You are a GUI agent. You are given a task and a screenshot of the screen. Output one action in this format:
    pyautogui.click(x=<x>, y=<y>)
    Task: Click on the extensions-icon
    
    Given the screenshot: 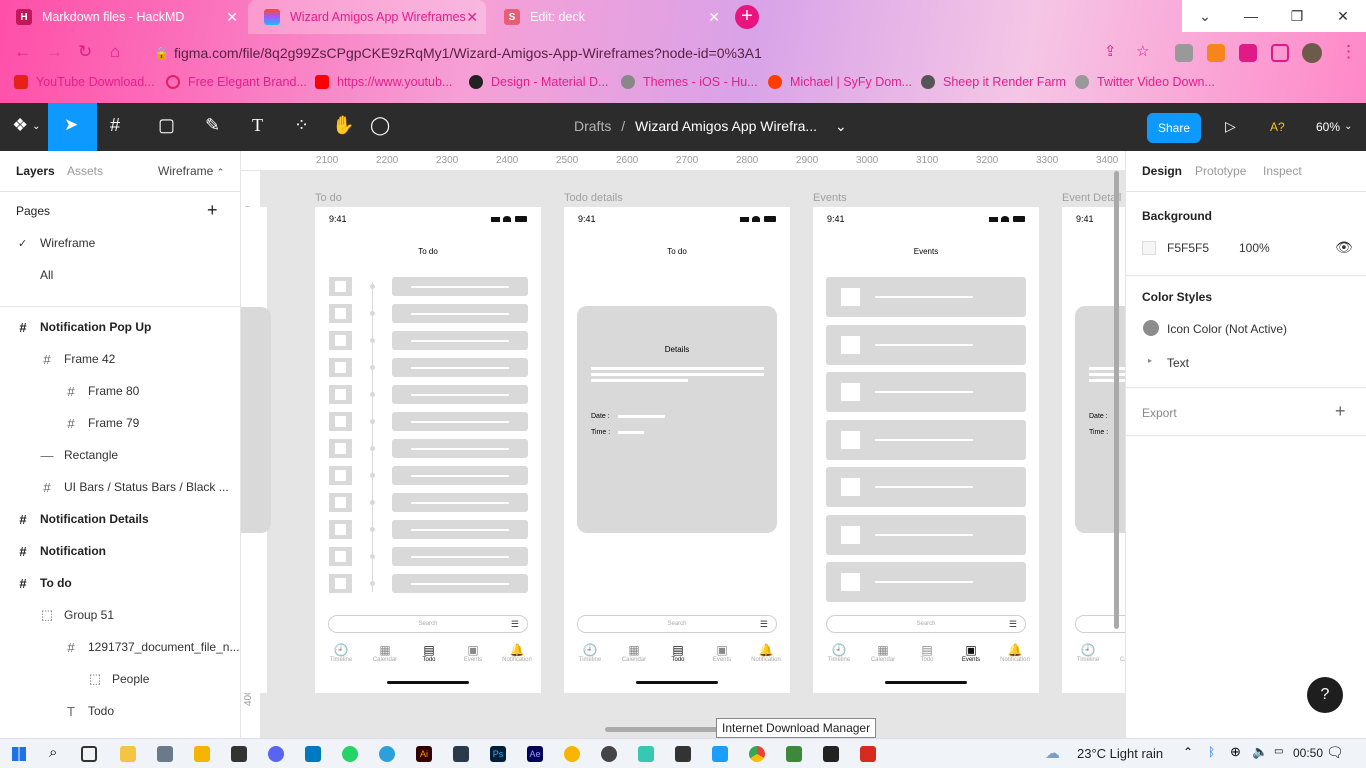 What is the action you would take?
    pyautogui.click(x=1248, y=53)
    